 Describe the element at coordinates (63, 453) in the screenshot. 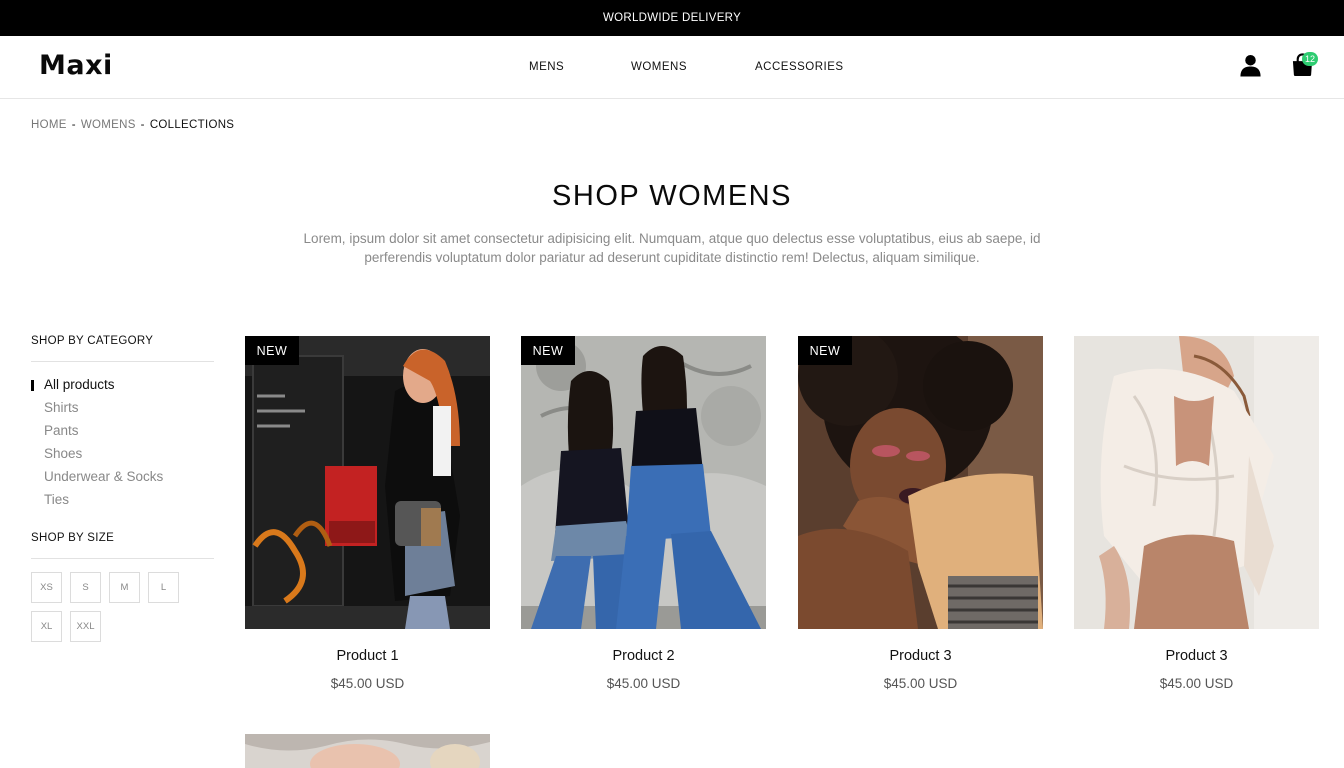

I see `category-label: Shoes` at that location.